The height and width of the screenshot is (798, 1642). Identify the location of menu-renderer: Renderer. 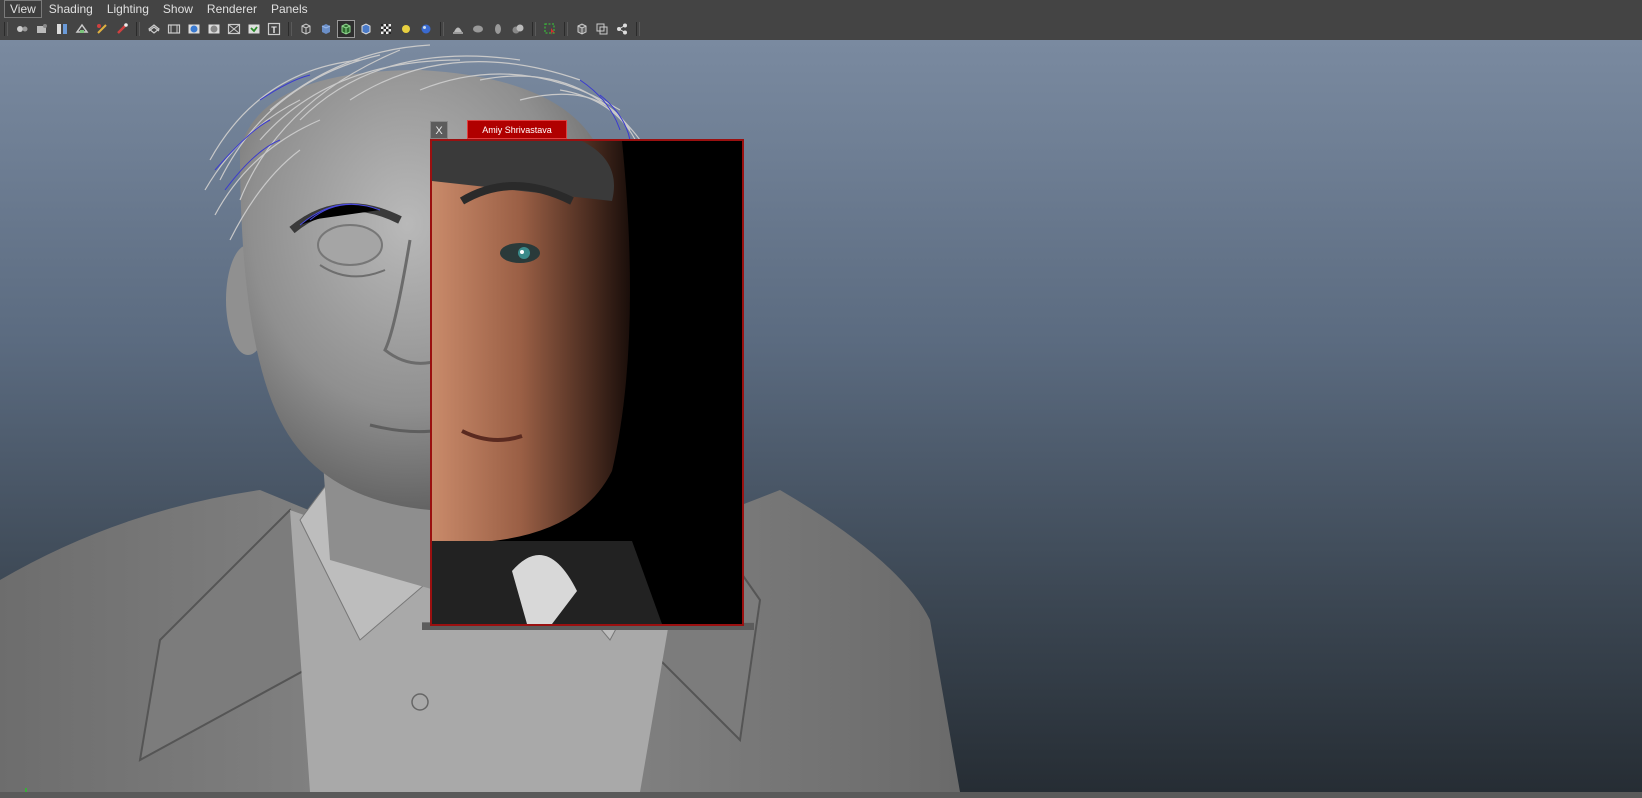
(232, 9).